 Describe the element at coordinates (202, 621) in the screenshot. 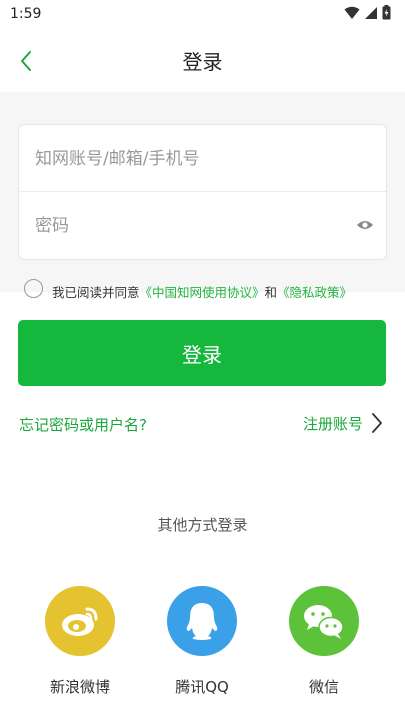

I see `qq-icon` at that location.